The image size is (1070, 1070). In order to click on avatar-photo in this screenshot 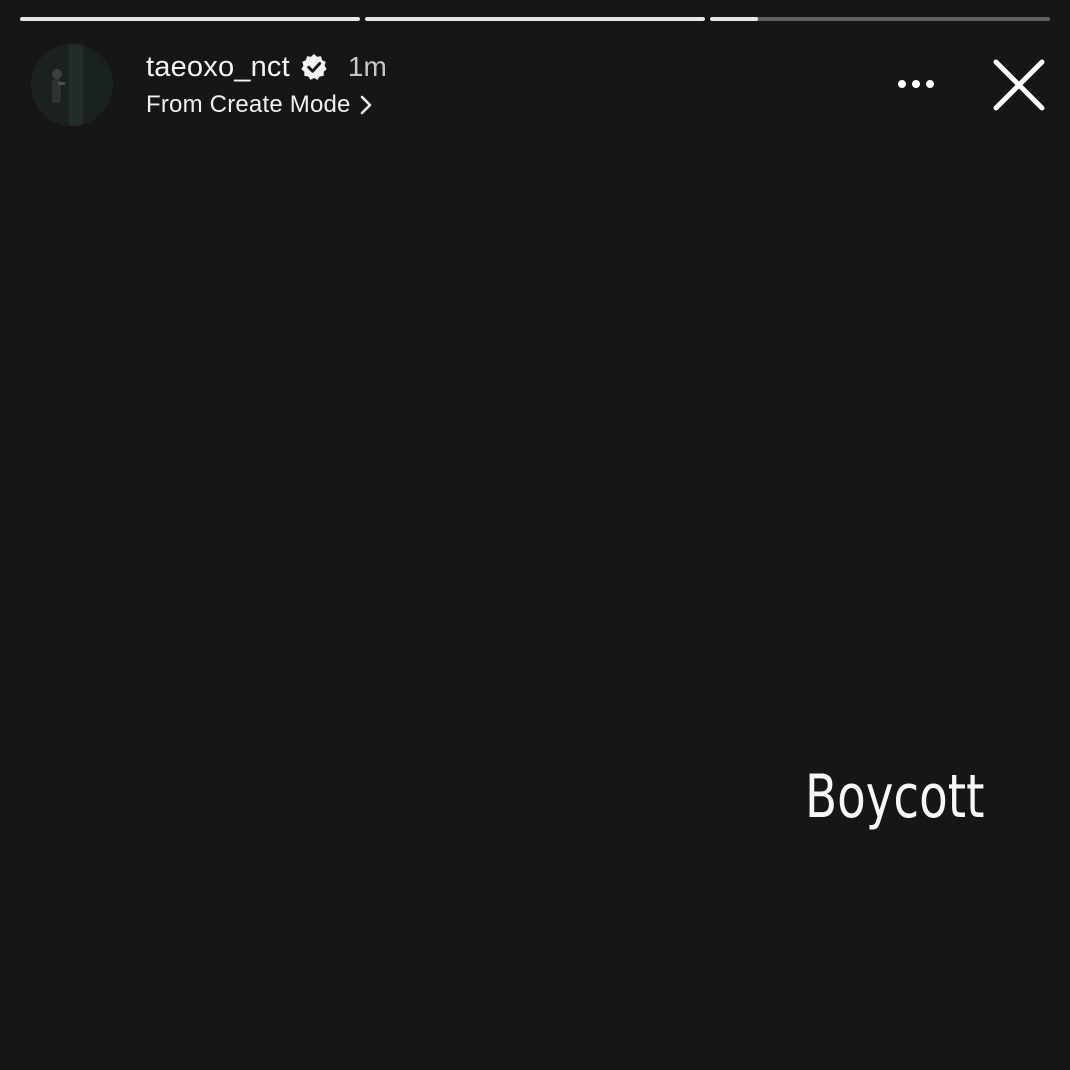, I will do `click(72, 85)`.